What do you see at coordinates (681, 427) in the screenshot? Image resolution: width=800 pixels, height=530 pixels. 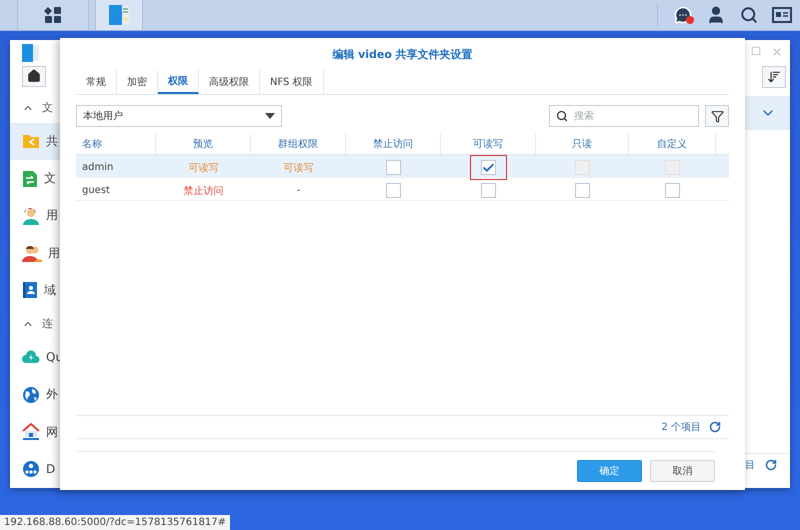 I see `item-count: 2 个项目` at bounding box center [681, 427].